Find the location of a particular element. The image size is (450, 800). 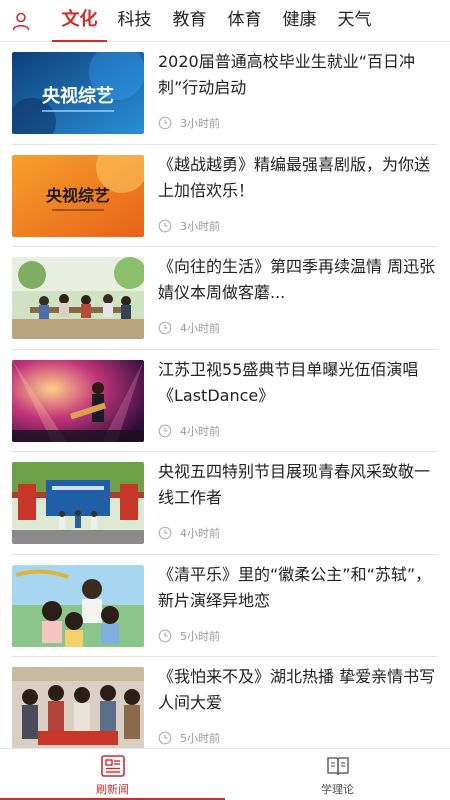

user-button is located at coordinates (21, 21).